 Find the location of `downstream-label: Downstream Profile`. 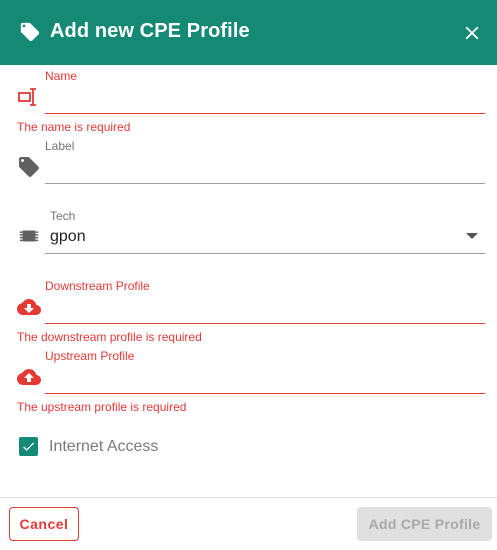

downstream-label: Downstream Profile is located at coordinates (97, 286).